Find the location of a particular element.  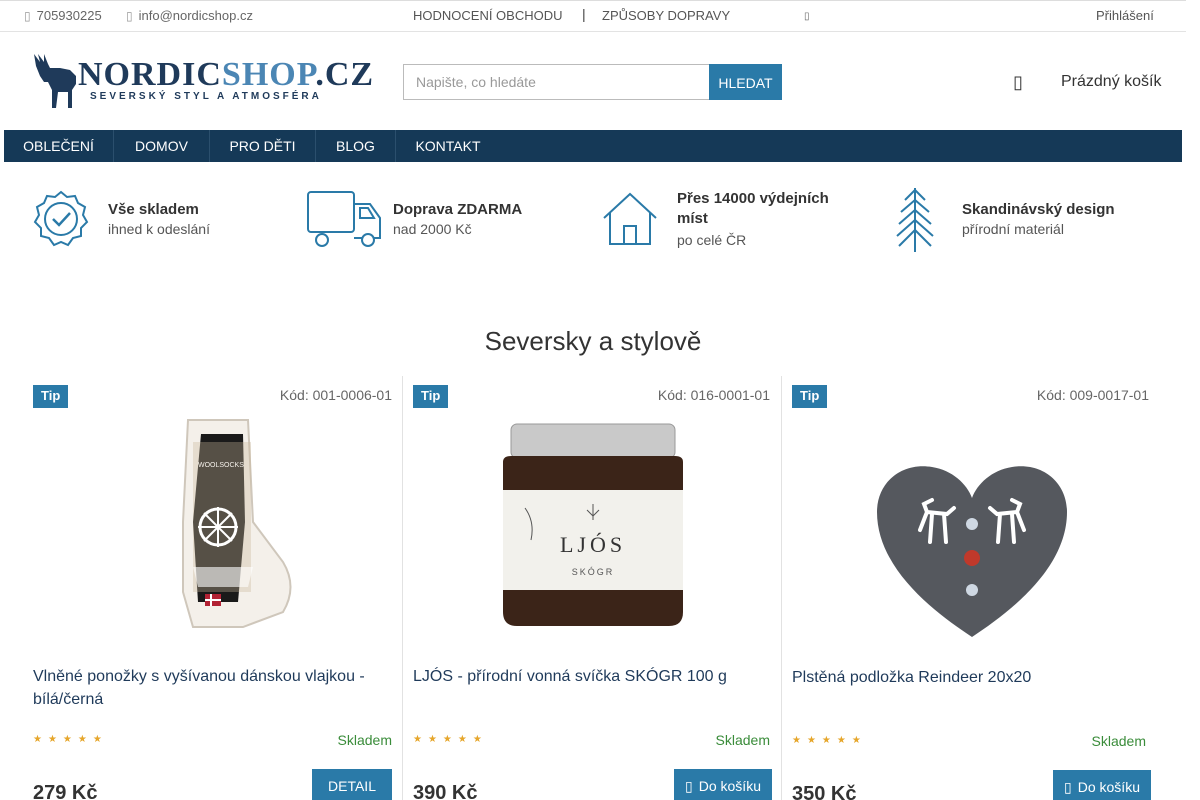

search-input is located at coordinates (556, 82).